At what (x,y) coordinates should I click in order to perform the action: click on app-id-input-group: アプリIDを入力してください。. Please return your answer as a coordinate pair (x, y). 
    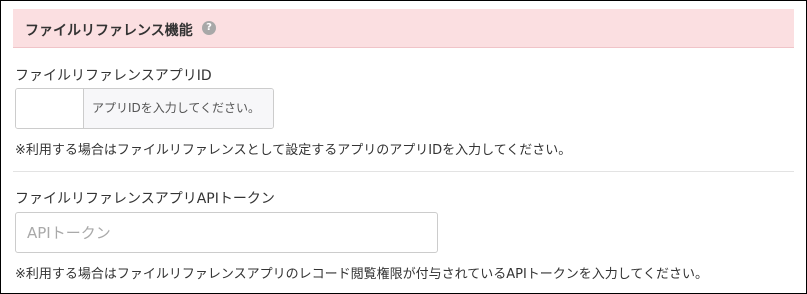
    Looking at the image, I should click on (144, 108).